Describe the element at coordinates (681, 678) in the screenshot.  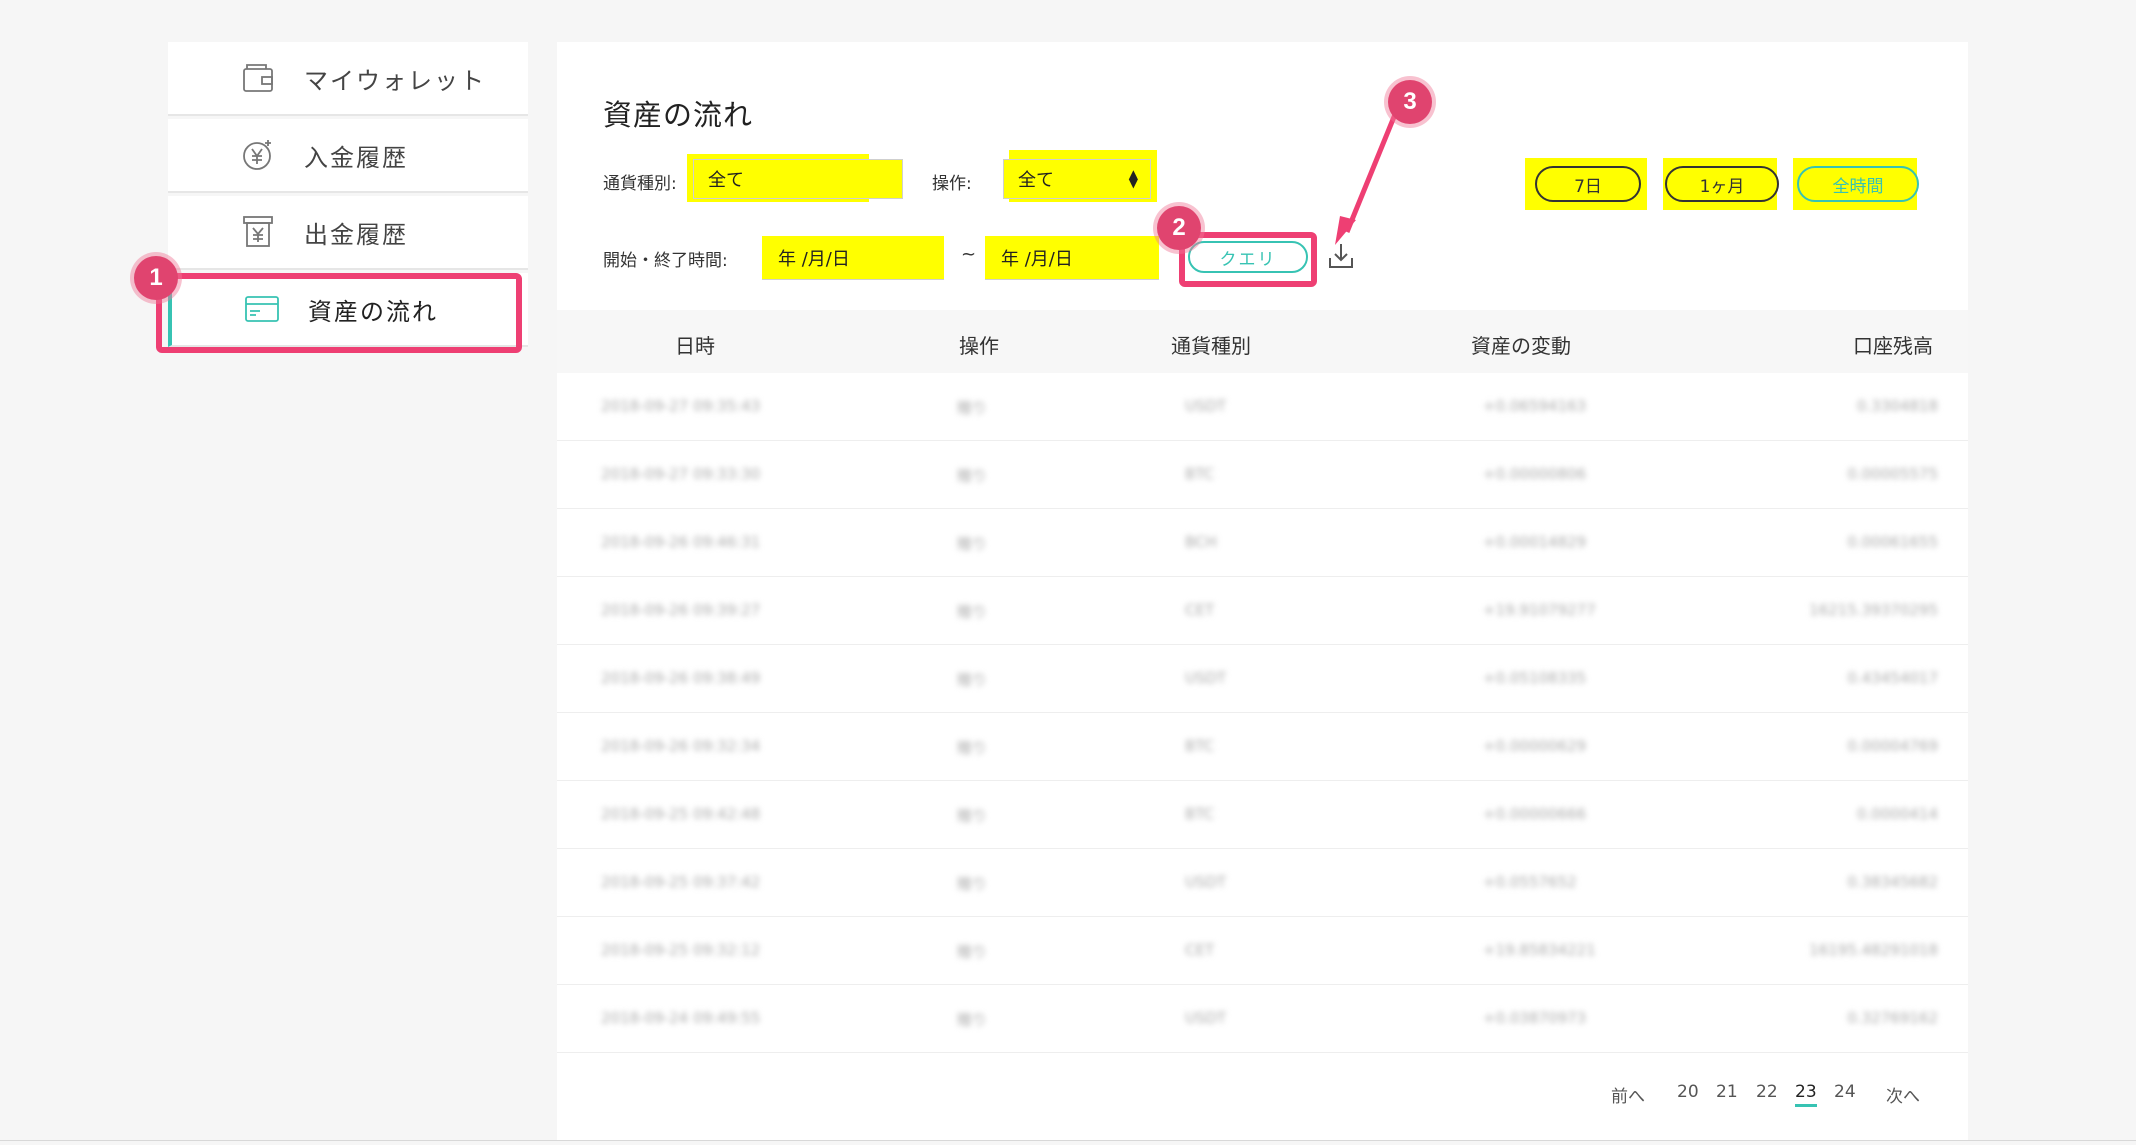
I see `table-cell: 2018-09-26 09:38:49` at that location.